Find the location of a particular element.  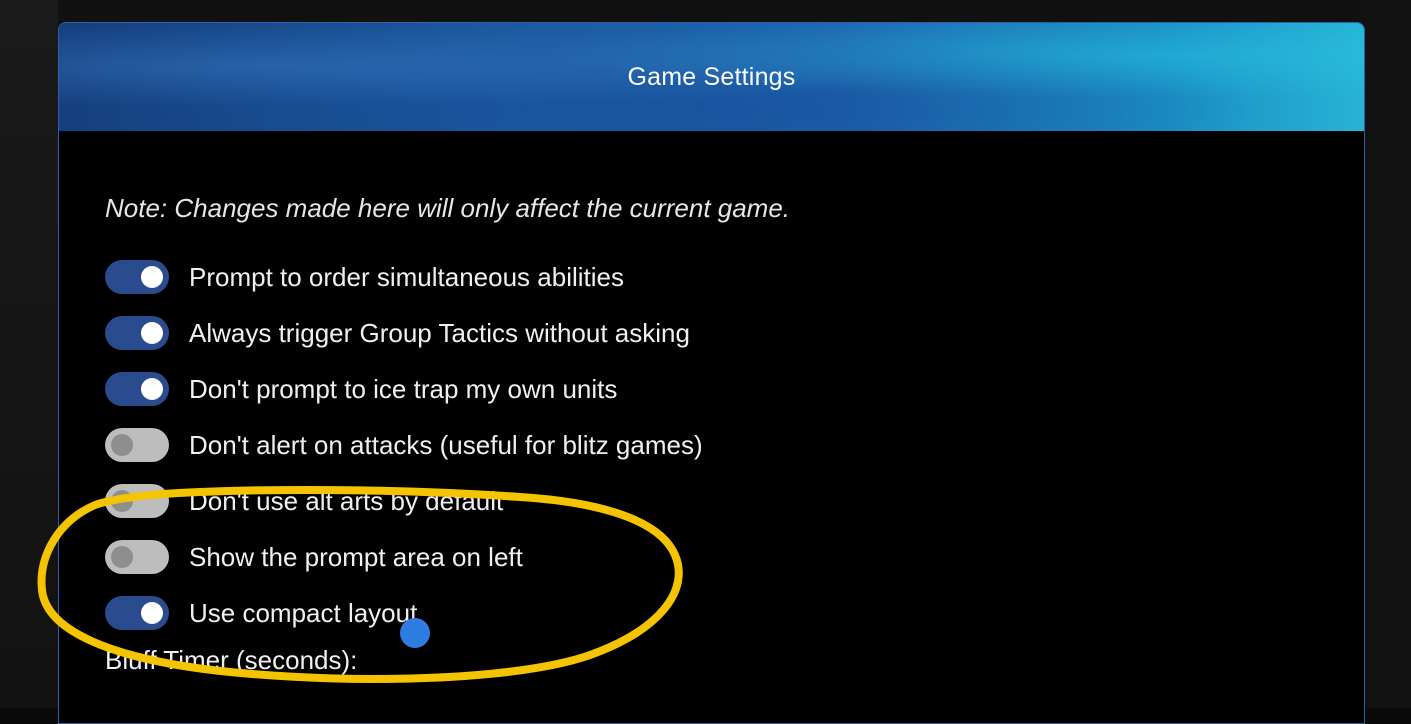

option-row: Use compact layout is located at coordinates (734, 613).